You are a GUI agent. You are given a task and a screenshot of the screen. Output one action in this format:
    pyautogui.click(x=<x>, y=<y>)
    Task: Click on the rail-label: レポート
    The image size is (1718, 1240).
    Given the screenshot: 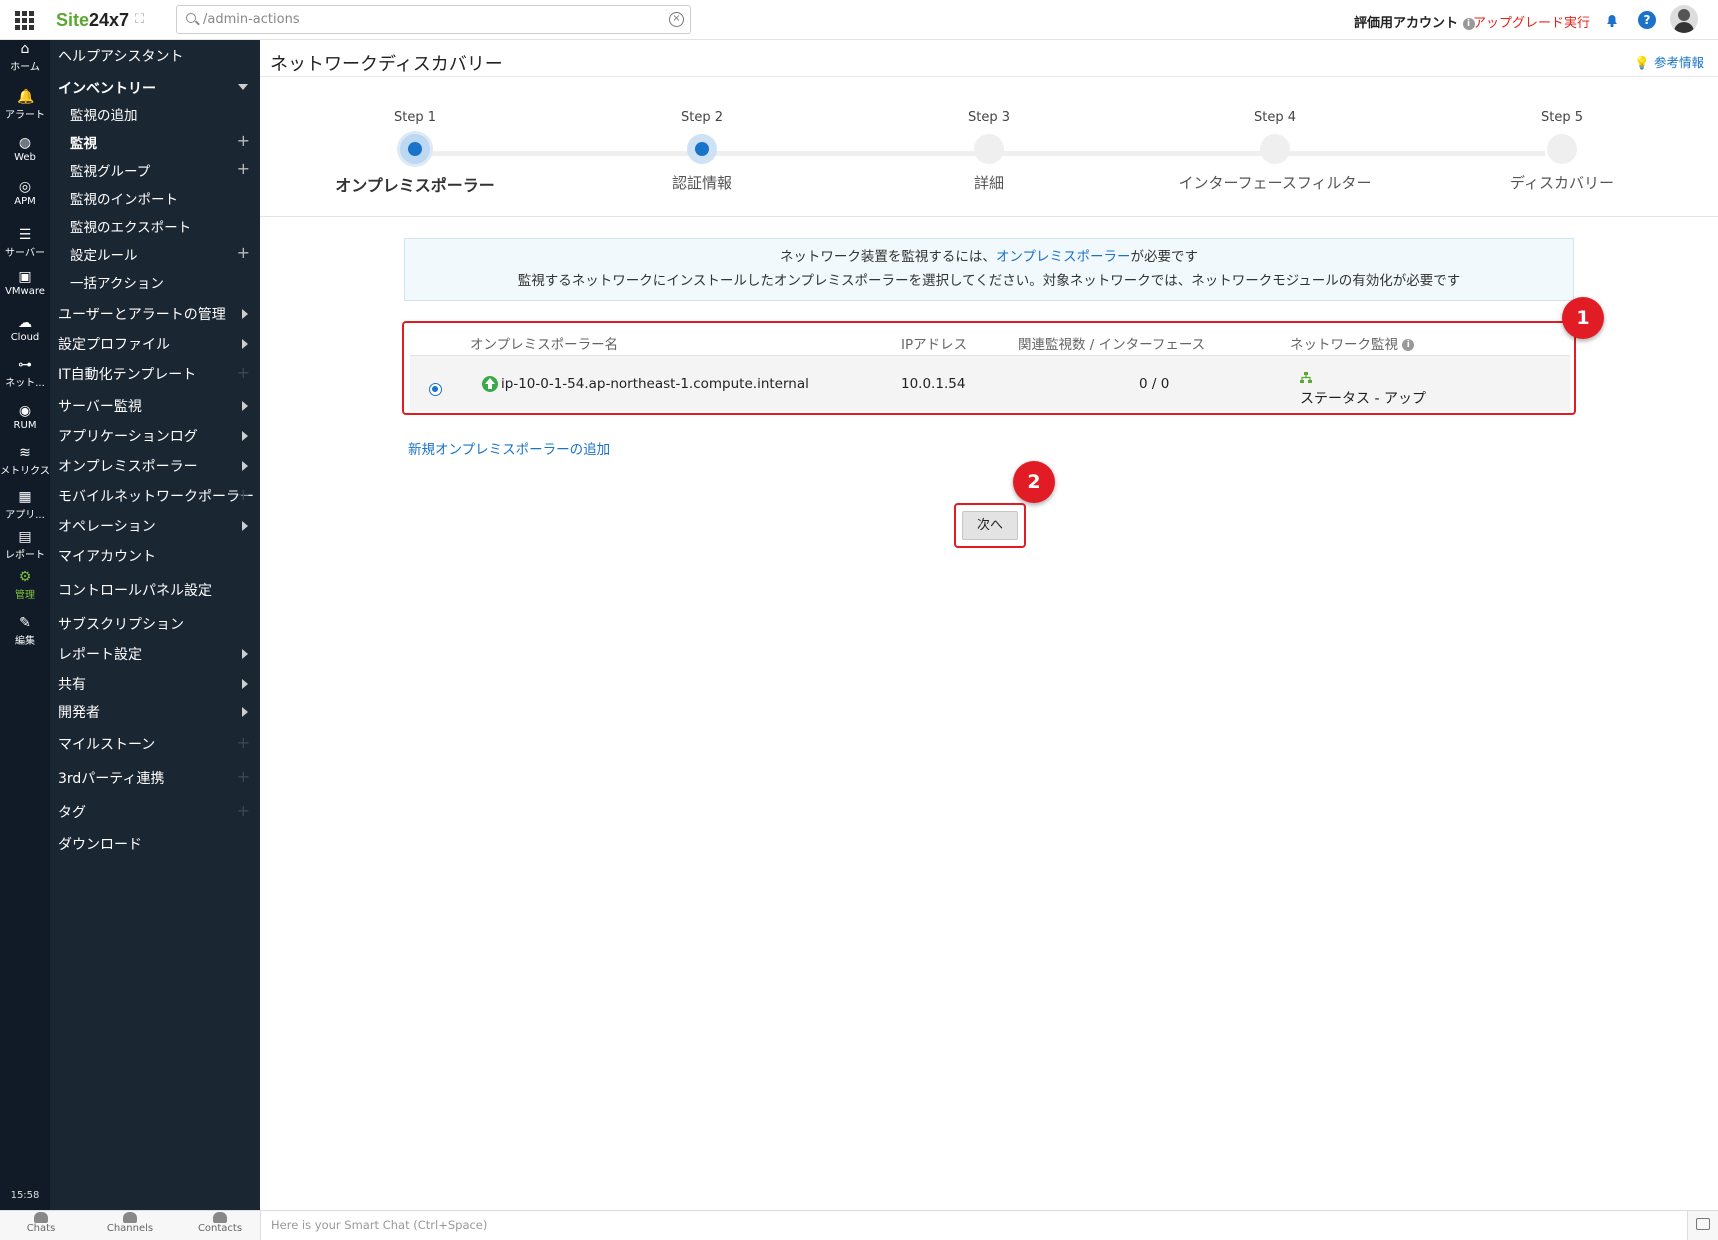 What is the action you would take?
    pyautogui.click(x=25, y=555)
    